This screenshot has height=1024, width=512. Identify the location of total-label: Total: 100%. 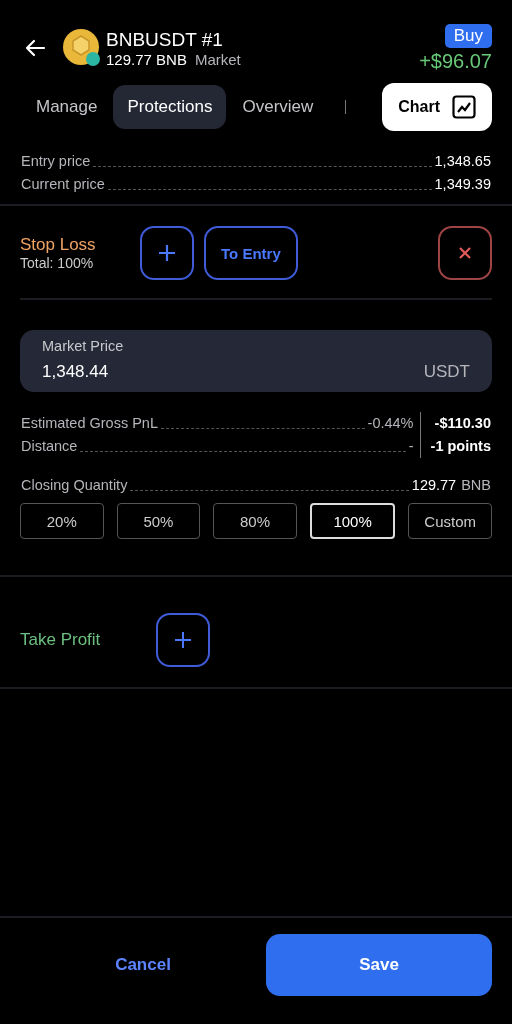
(57, 263).